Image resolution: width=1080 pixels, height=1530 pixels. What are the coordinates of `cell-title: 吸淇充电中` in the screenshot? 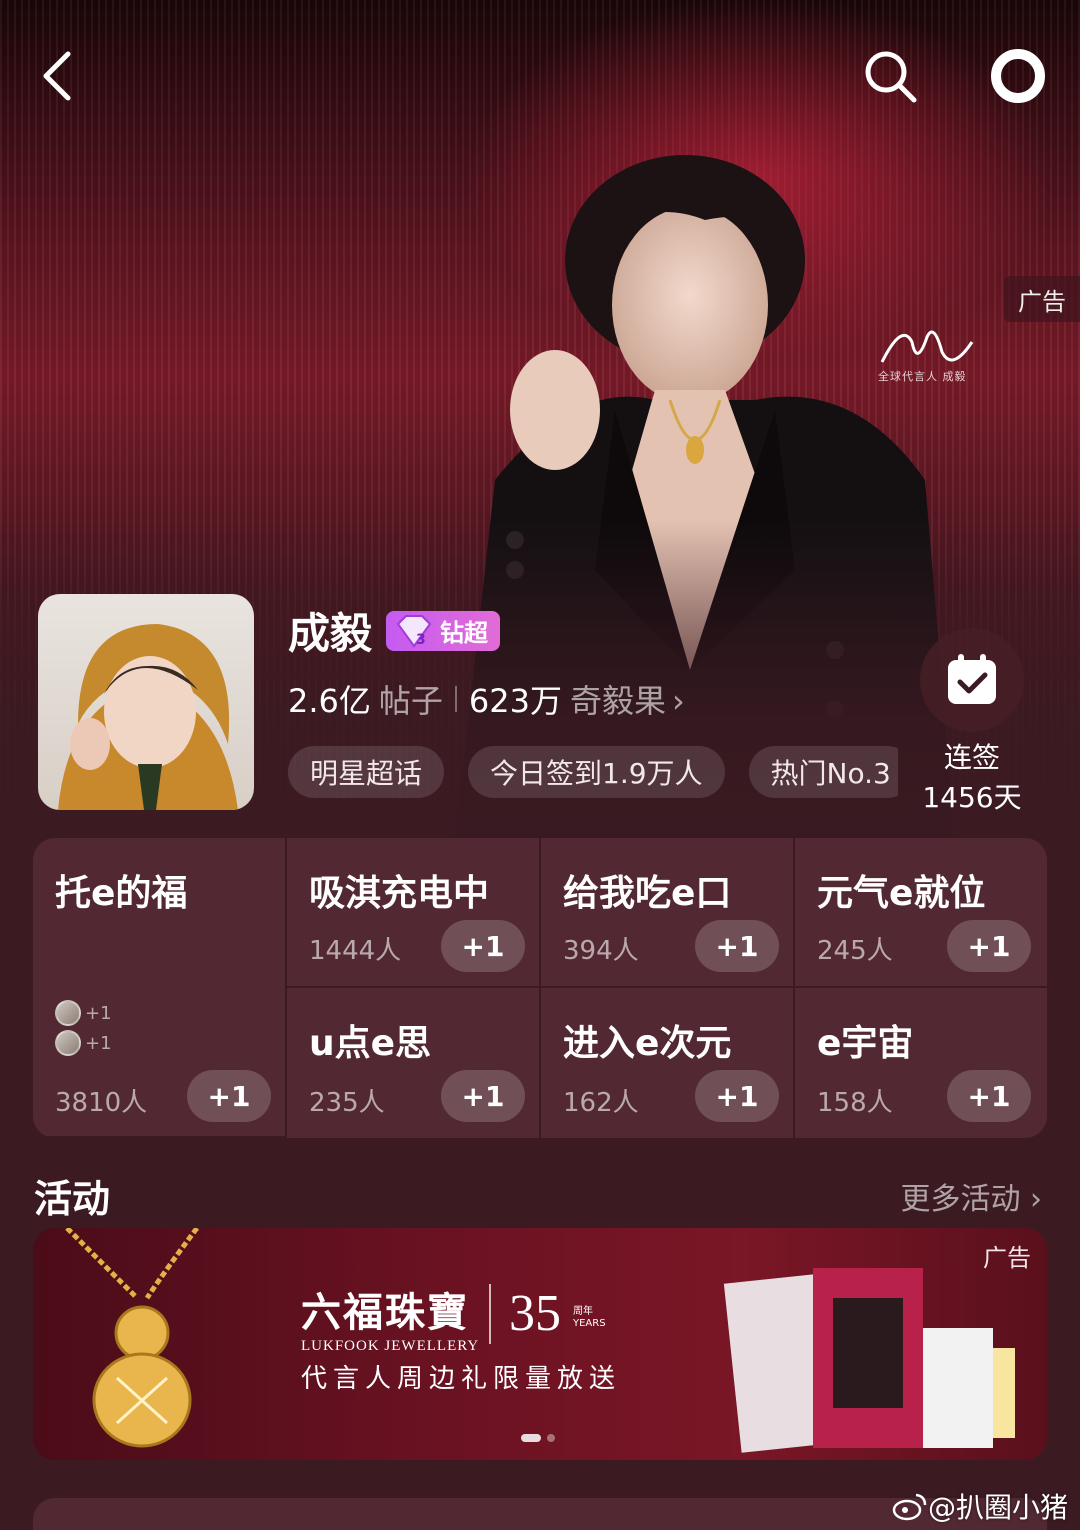 It's located at (399, 893).